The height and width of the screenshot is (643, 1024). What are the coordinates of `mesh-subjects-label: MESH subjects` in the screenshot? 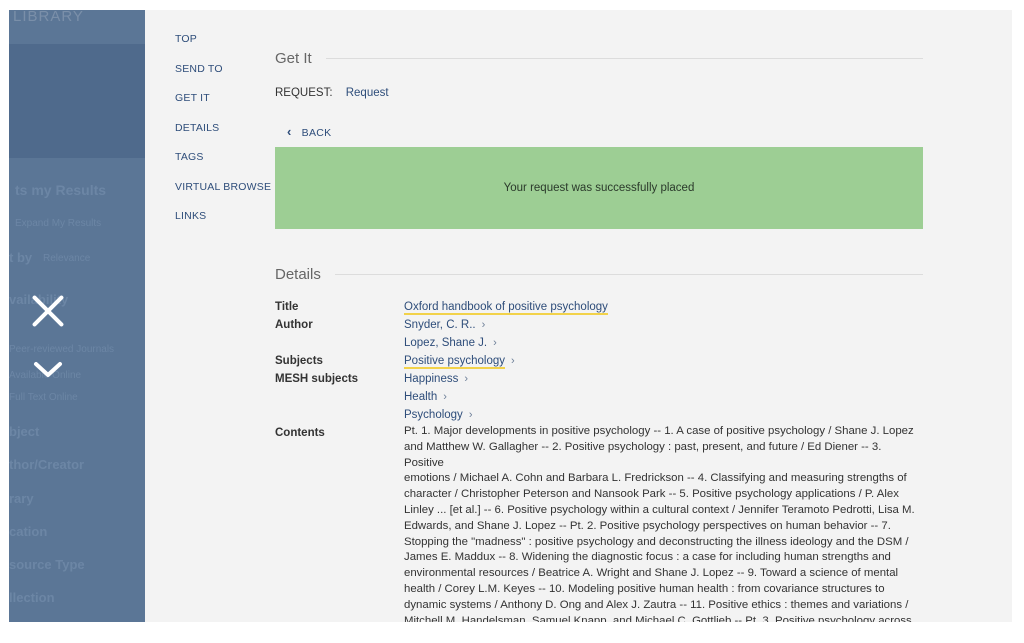 It's located at (317, 379).